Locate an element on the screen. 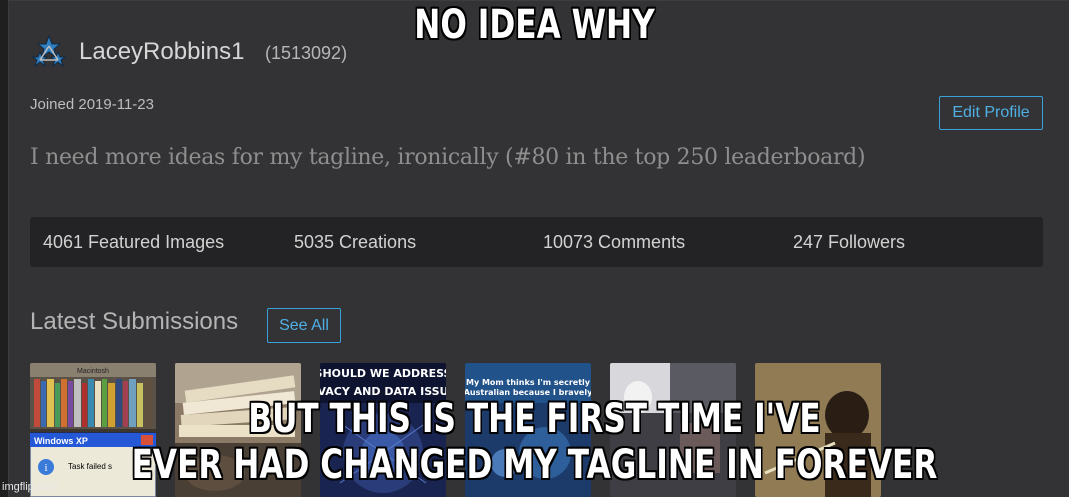 The width and height of the screenshot is (1069, 497). thumb1-sign-text: Macintosh is located at coordinates (93, 371).